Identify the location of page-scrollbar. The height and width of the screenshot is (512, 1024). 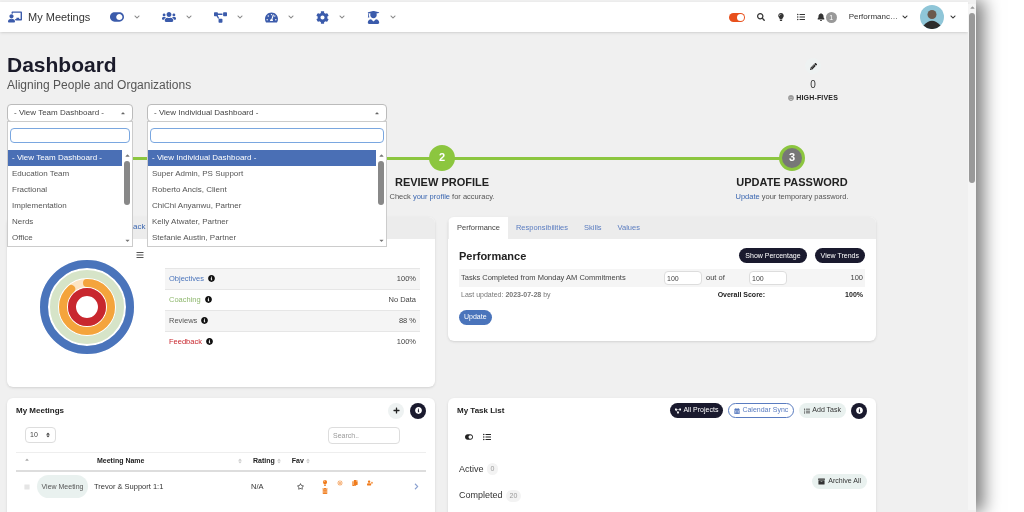
(972, 257).